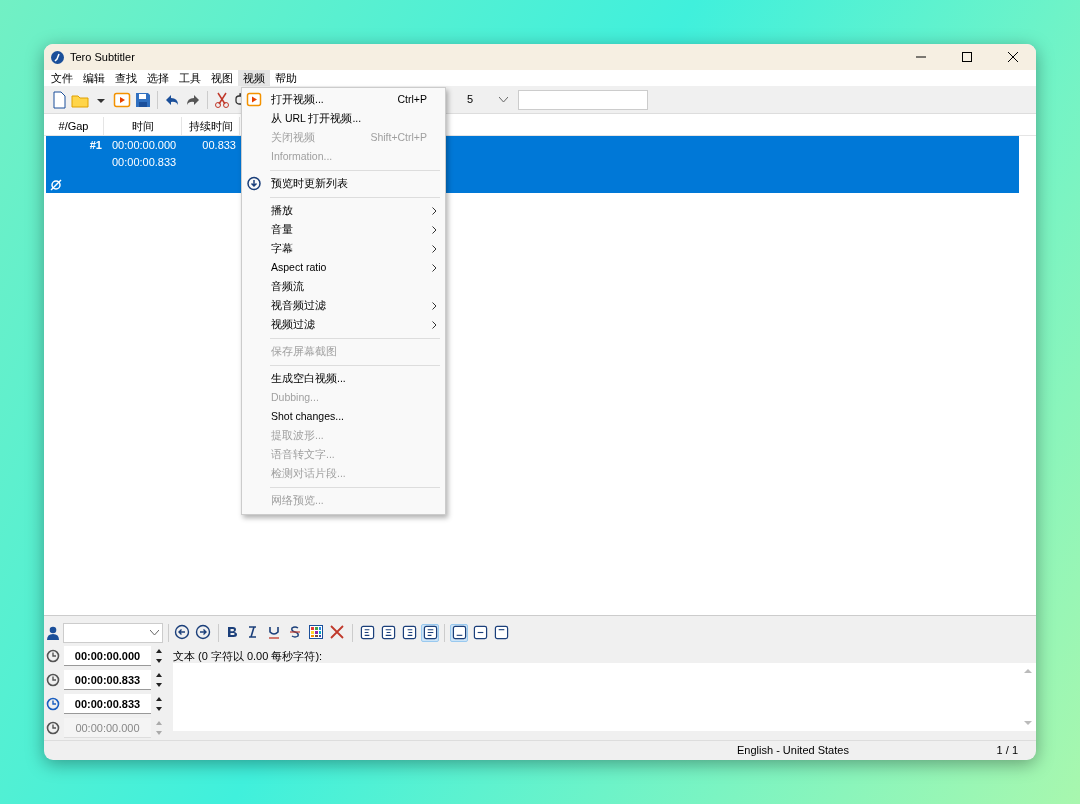 The width and height of the screenshot is (1080, 804). Describe the element at coordinates (190, 78) in the screenshot. I see `menu-item: 工具` at that location.